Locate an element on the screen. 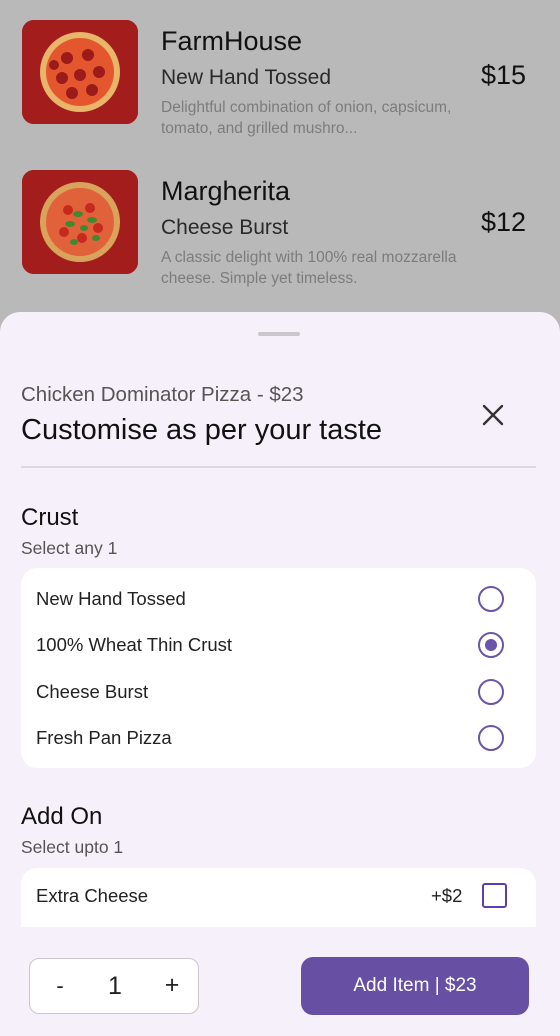 The height and width of the screenshot is (1036, 560). add-item-button: Add Item | $23 is located at coordinates (415, 986).